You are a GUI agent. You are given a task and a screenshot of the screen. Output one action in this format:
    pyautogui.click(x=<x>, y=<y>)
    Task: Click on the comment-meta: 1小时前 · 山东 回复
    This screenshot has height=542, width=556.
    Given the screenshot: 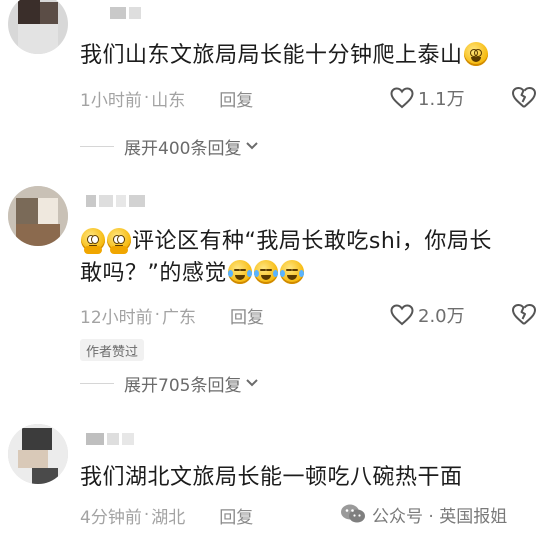 What is the action you would take?
    pyautogui.click(x=166, y=98)
    